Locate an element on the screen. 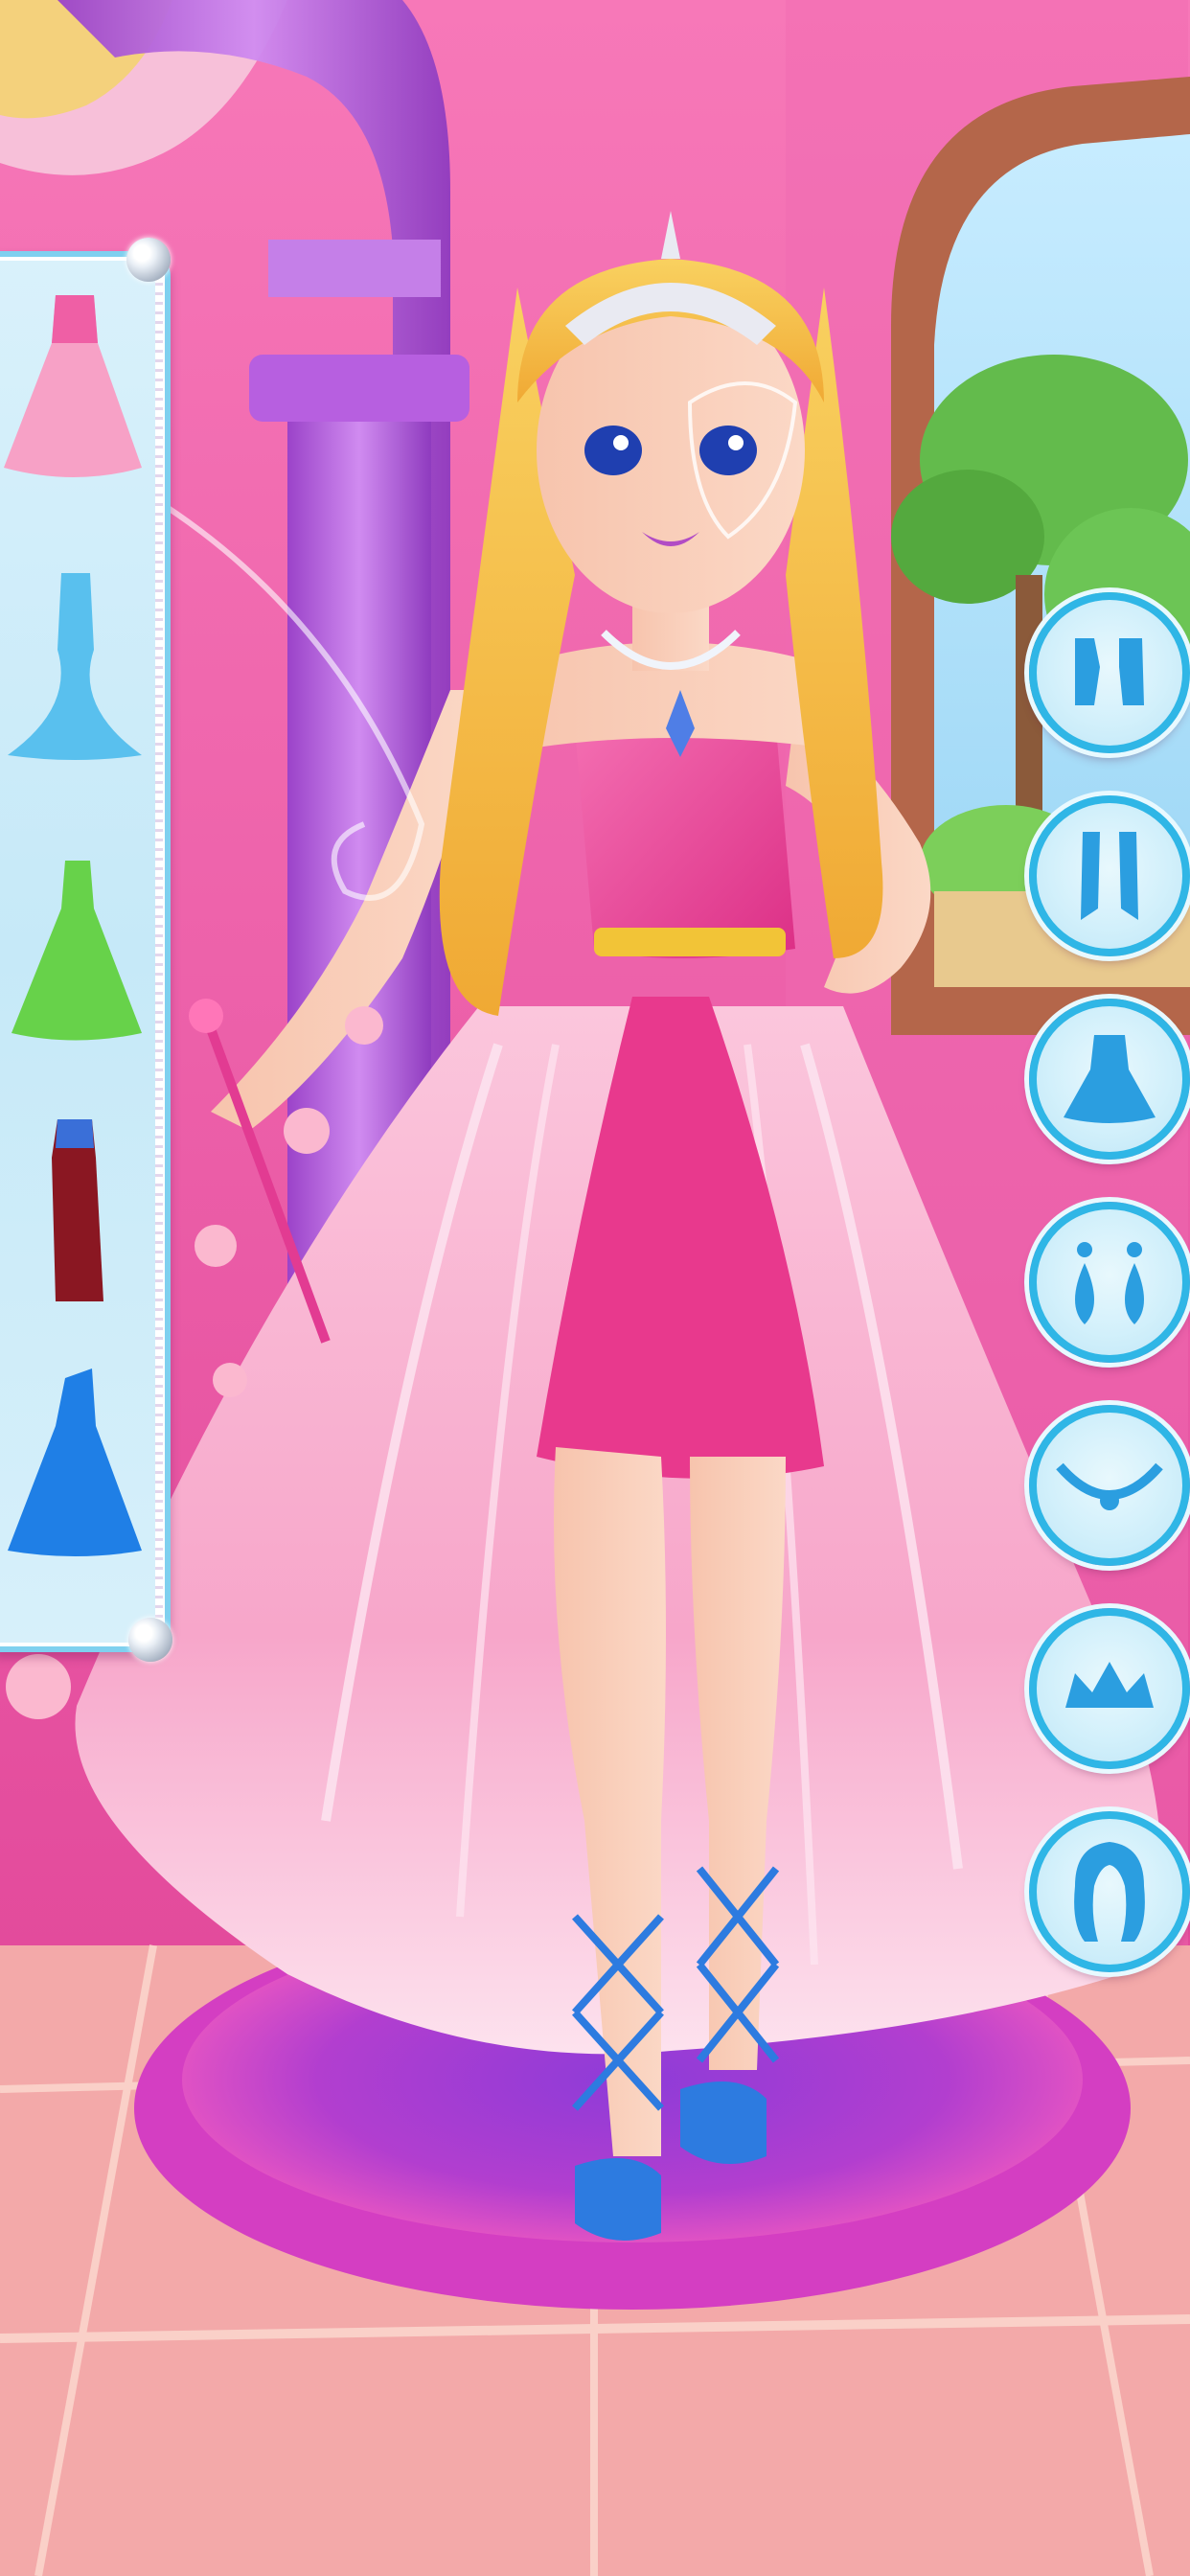 The height and width of the screenshot is (2576, 1190). dress-item-dark-red-gown is located at coordinates (76, 1210).